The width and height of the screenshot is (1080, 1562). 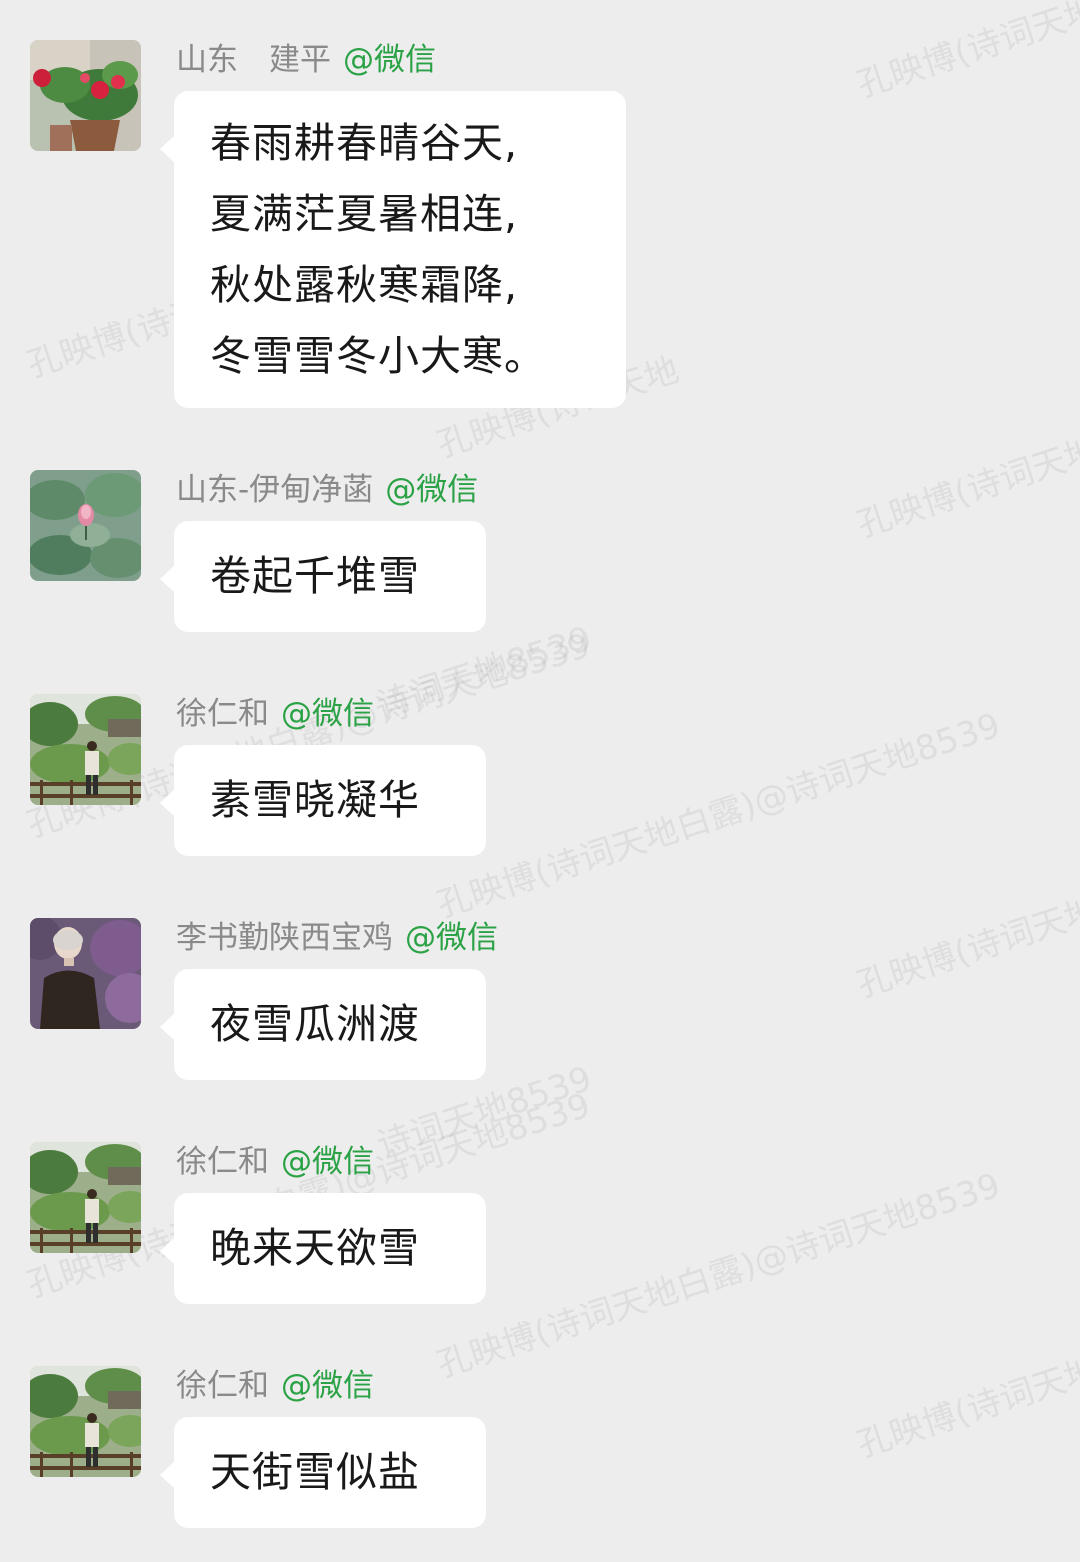 I want to click on sender-line: 山东-伊甸净菡 @微信, so click(x=327, y=490).